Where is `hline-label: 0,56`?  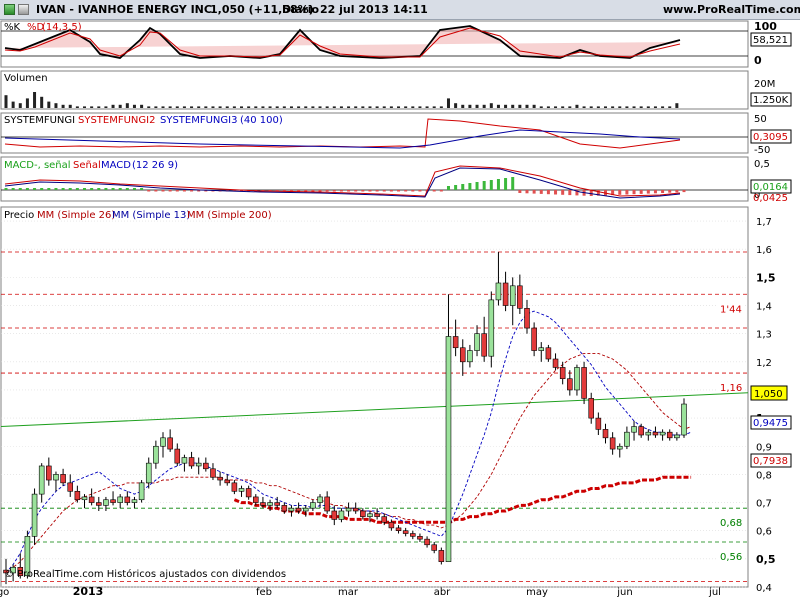
hline-label: 0,56 is located at coordinates (731, 557).